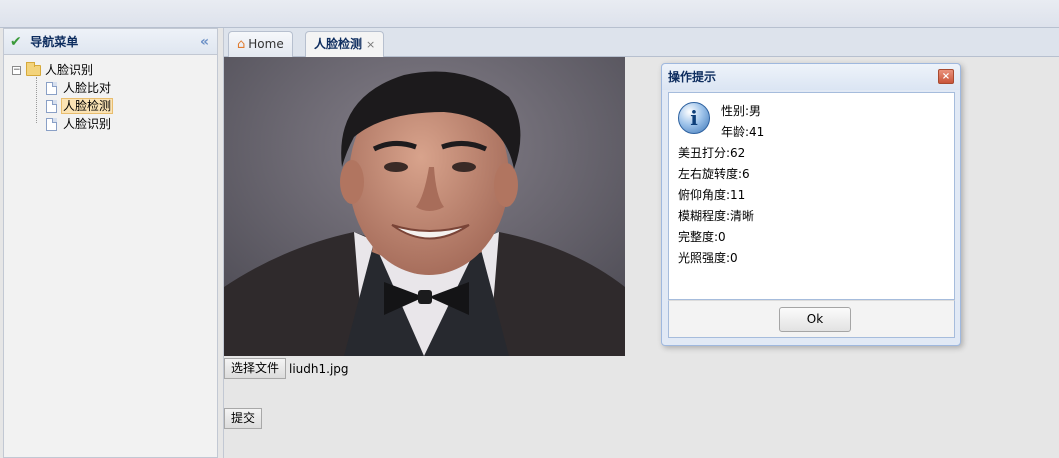 The image size is (1059, 458). I want to click on info-icon: i, so click(694, 118).